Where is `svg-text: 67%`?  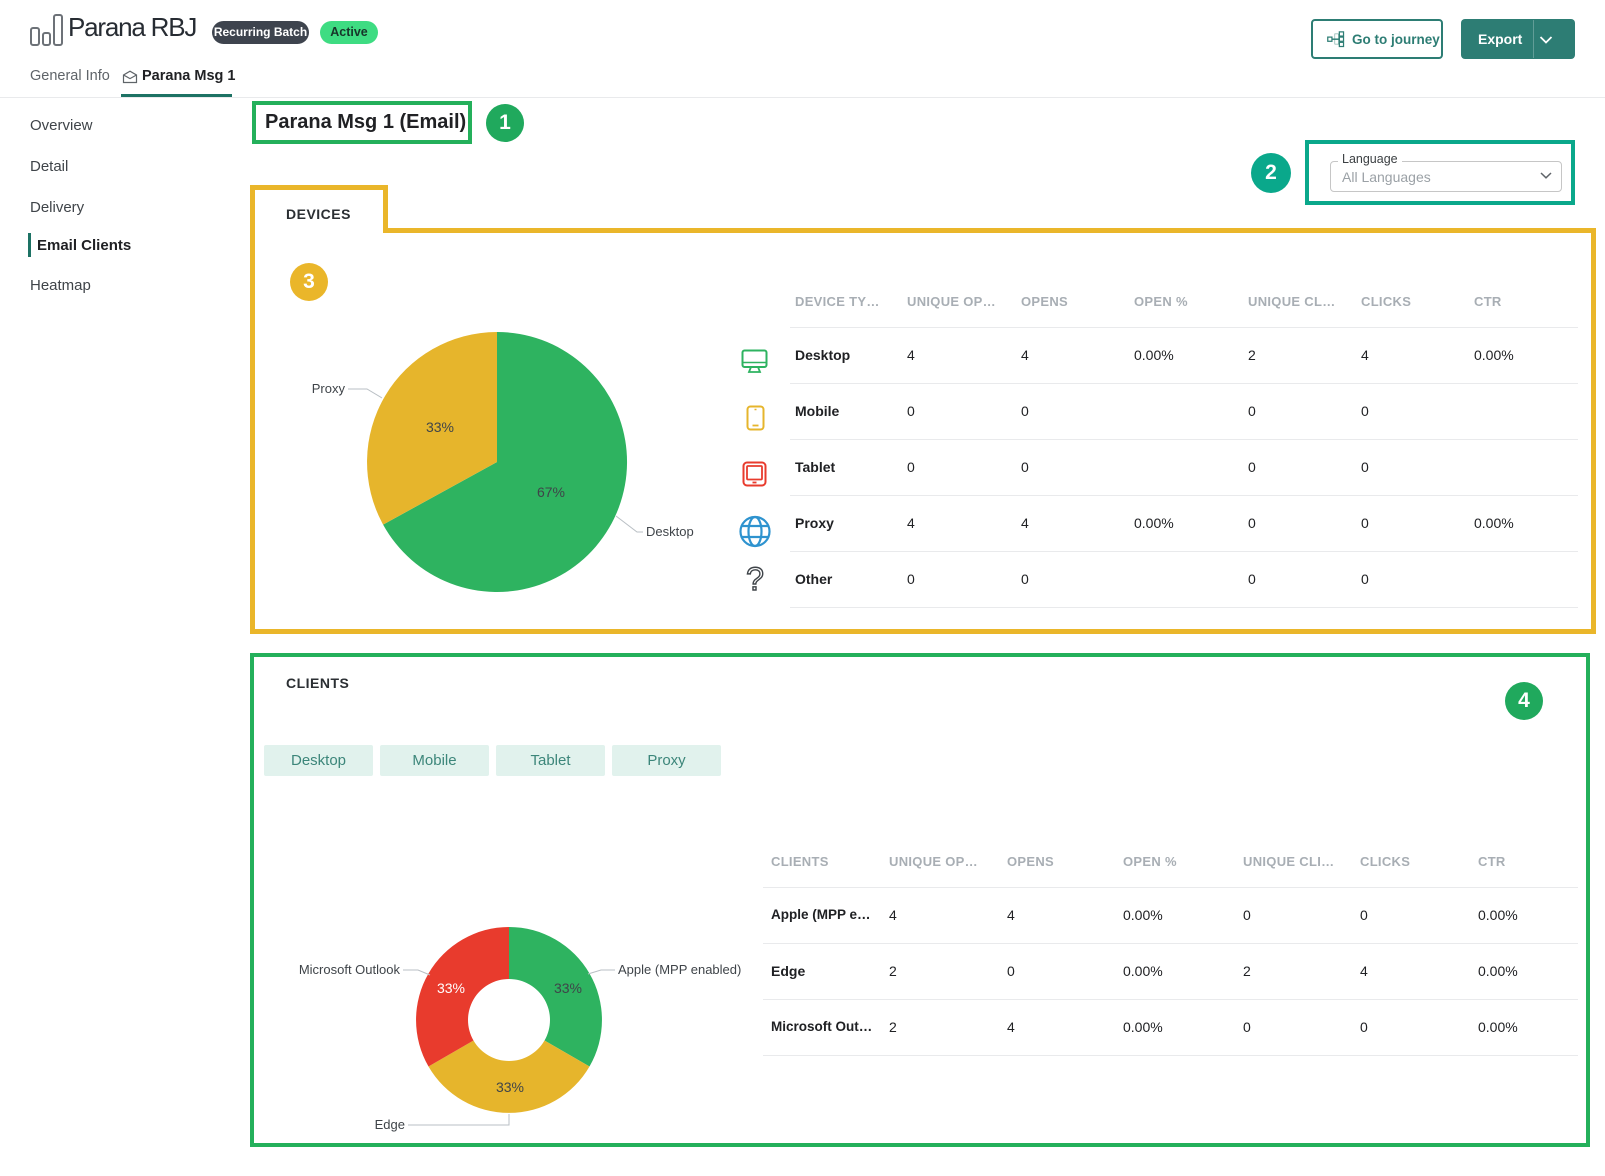
svg-text: 67% is located at coordinates (551, 492).